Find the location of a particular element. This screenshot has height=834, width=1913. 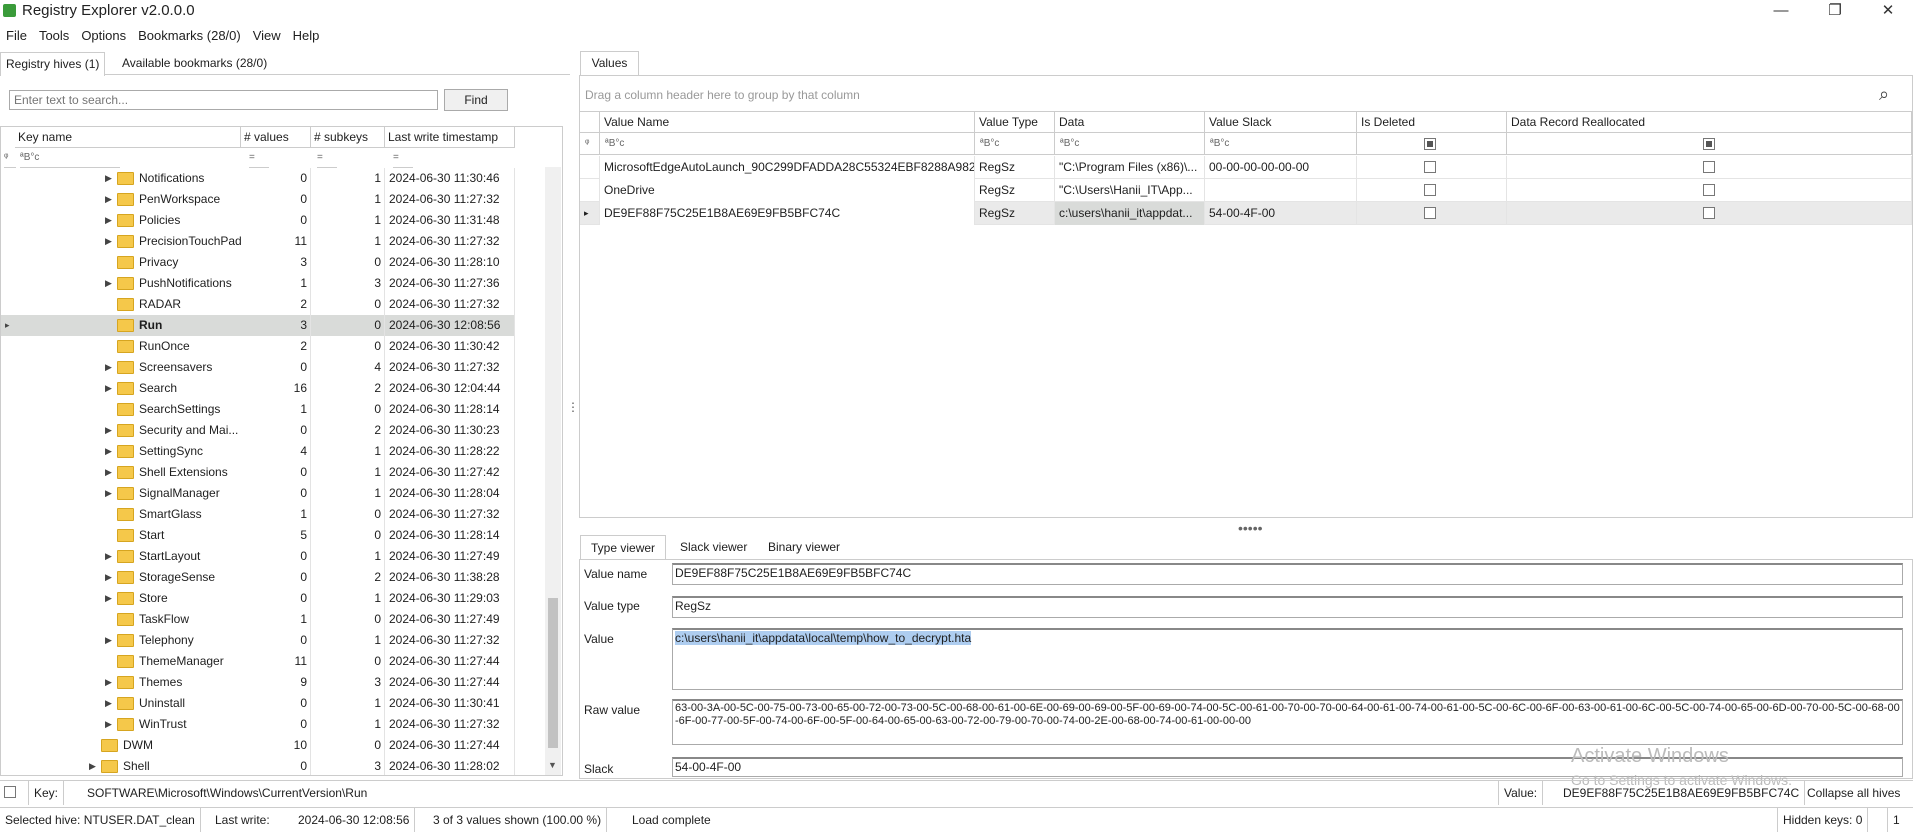

tab-type-viewer: Type viewer is located at coordinates (623, 547).